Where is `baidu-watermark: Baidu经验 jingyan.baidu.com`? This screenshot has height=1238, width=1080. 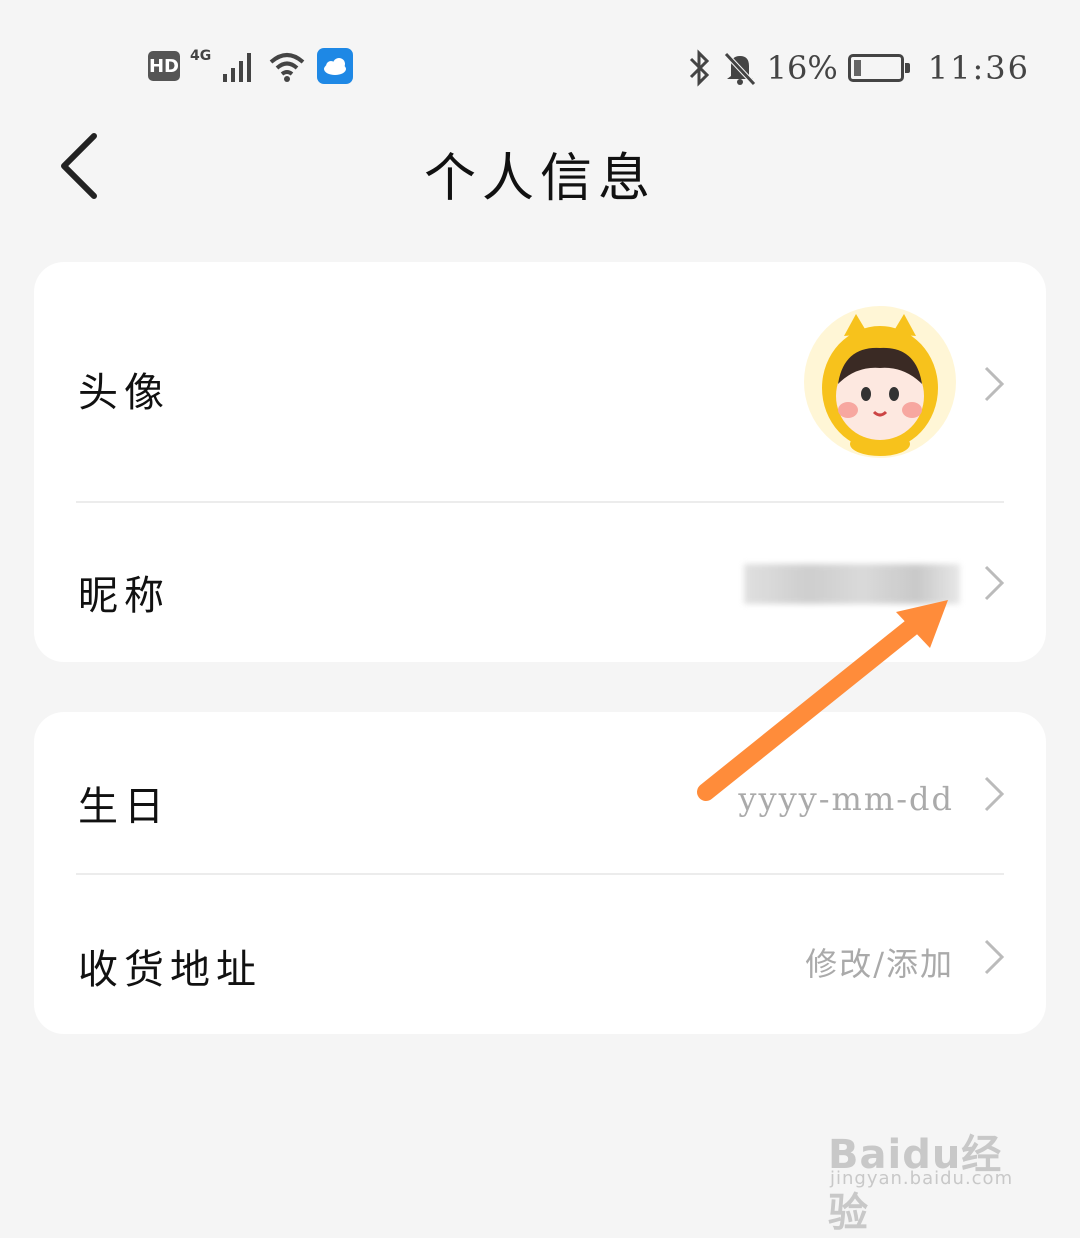
baidu-watermark: Baidu经验 jingyan.baidu.com is located at coordinates (928, 1168).